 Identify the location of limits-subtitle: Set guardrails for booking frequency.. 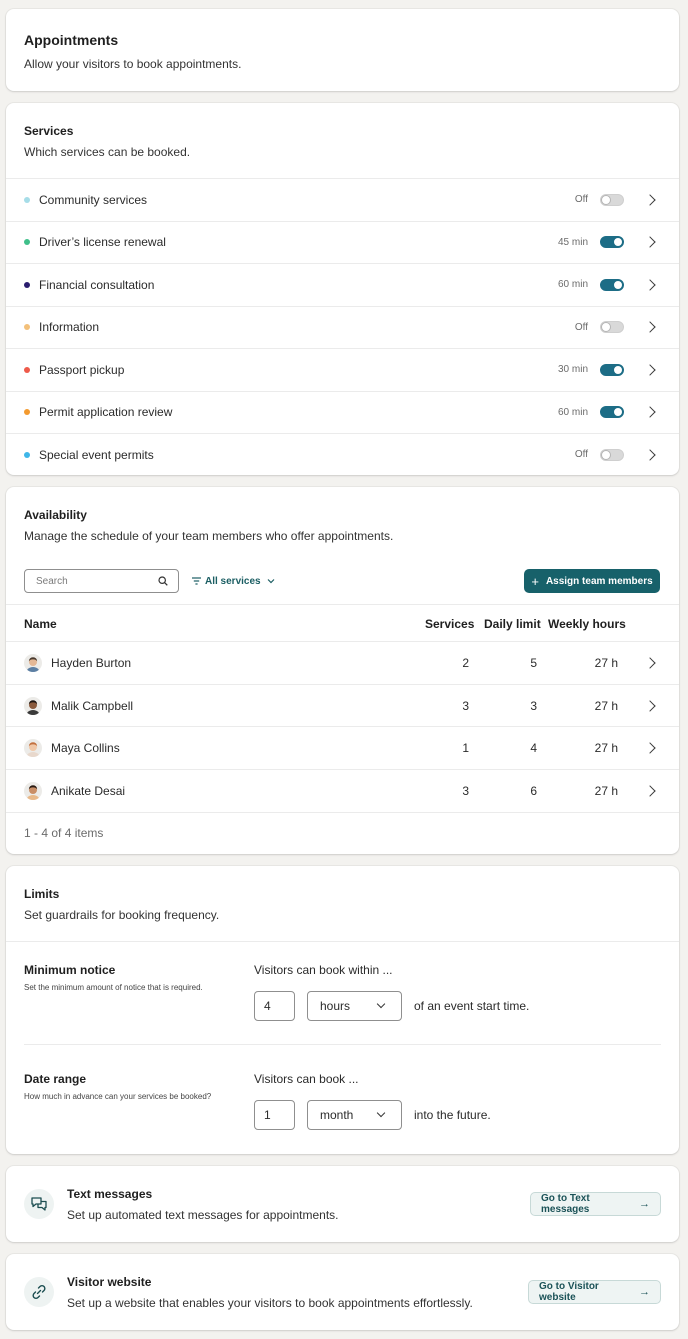
(122, 915).